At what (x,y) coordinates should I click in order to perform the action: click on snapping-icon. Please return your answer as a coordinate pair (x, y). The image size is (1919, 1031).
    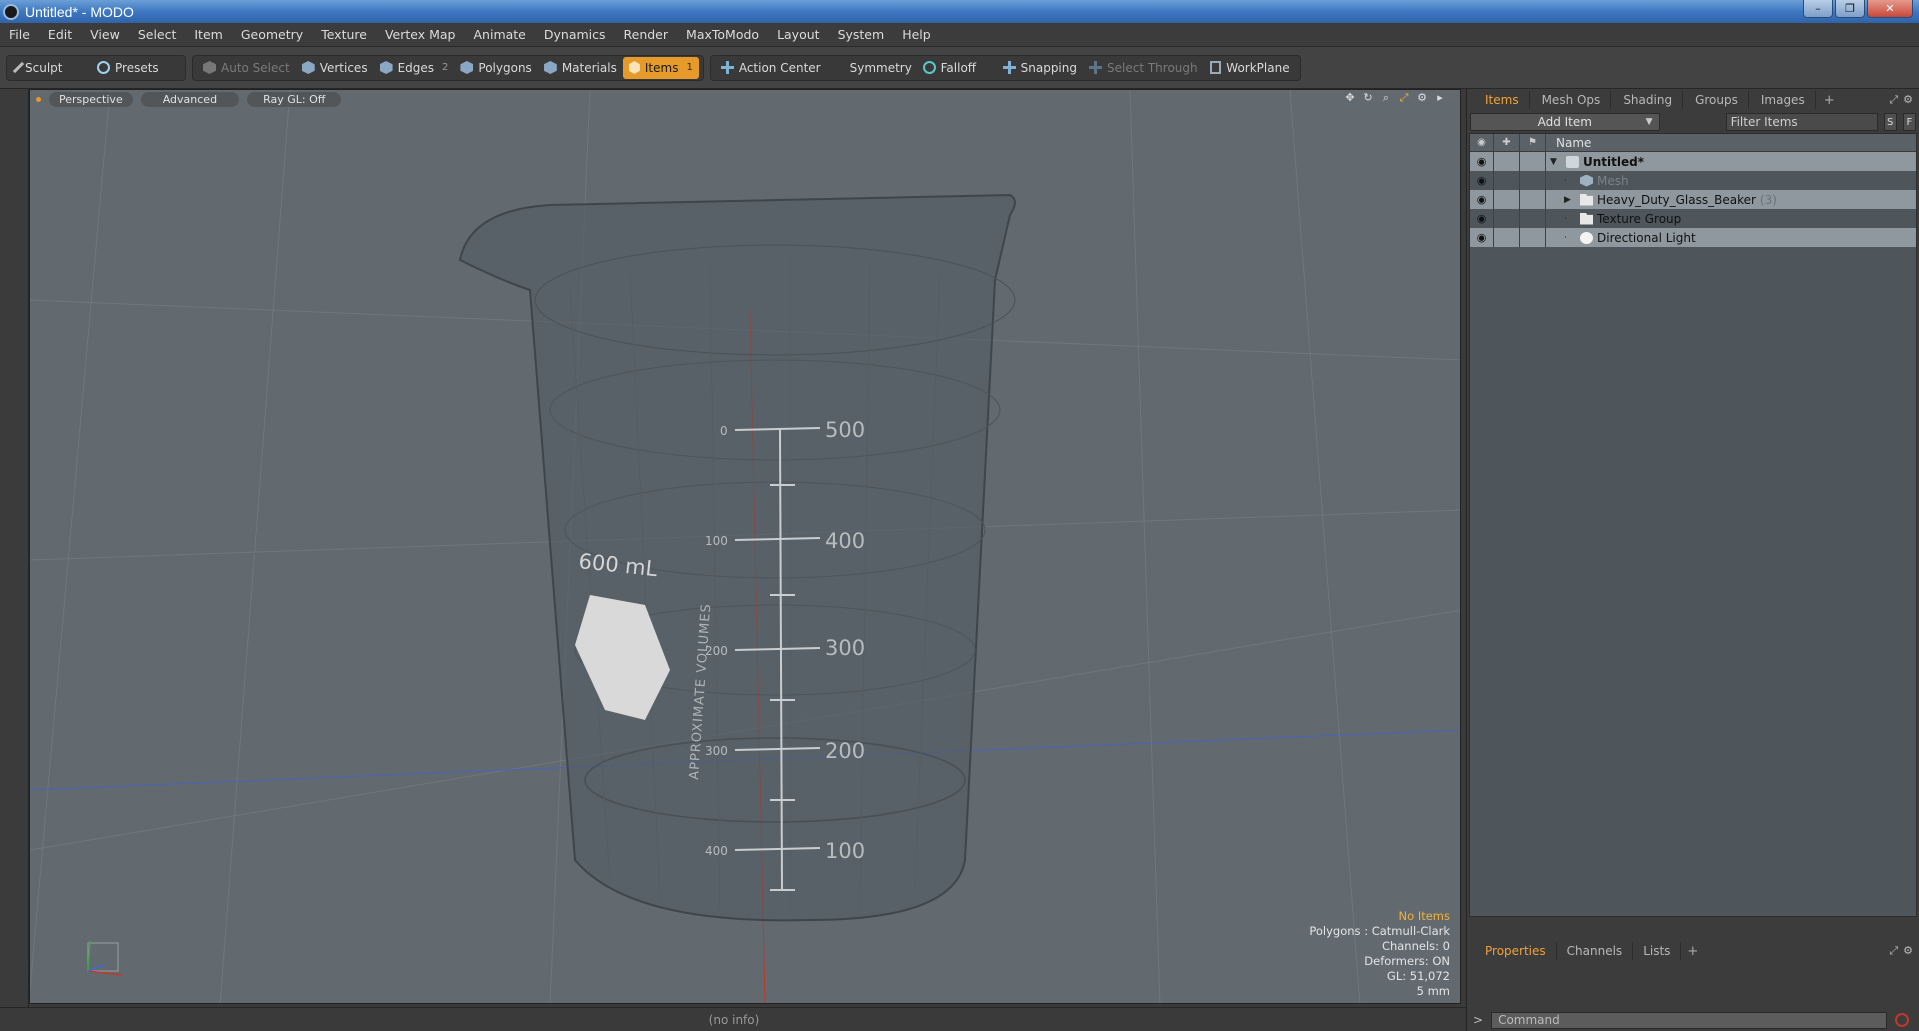
    Looking at the image, I should click on (1009, 67).